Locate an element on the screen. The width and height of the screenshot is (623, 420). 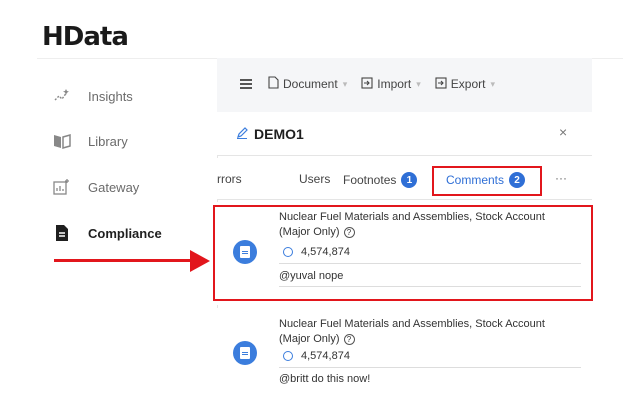
value-icon is located at coordinates (288, 356).